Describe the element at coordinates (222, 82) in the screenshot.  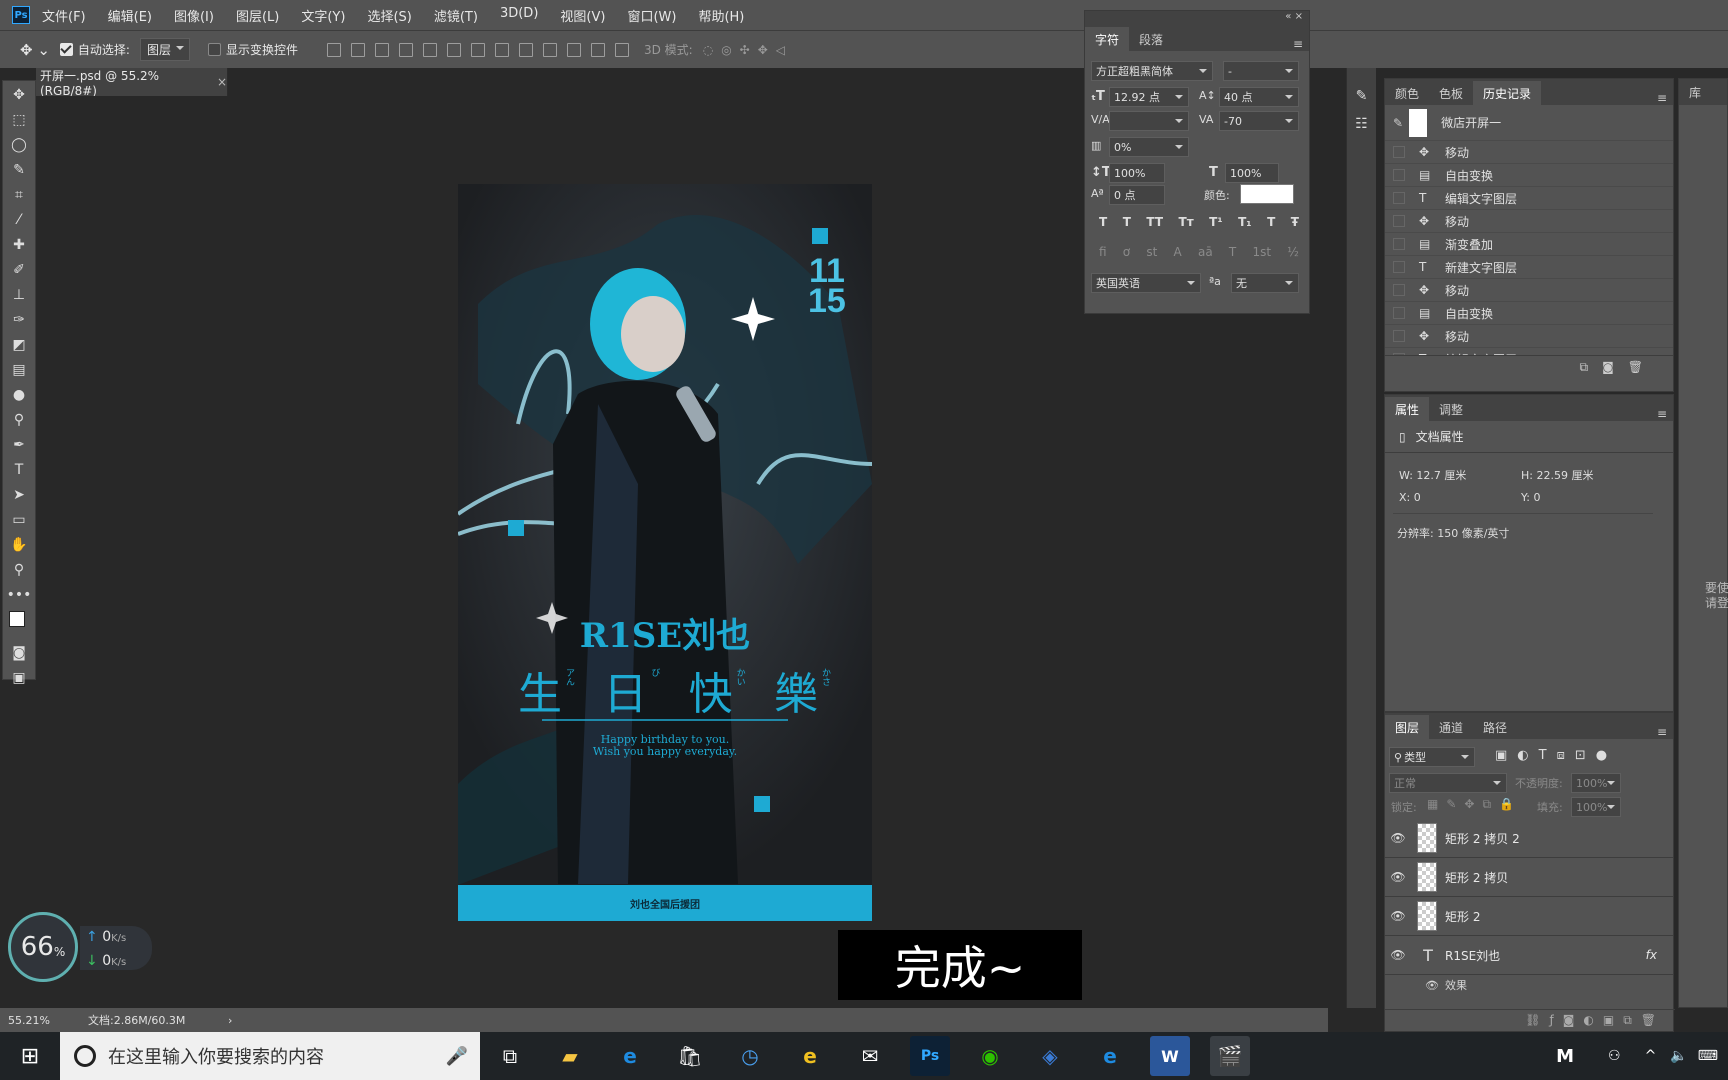
I see `close-tab-icon: ×` at that location.